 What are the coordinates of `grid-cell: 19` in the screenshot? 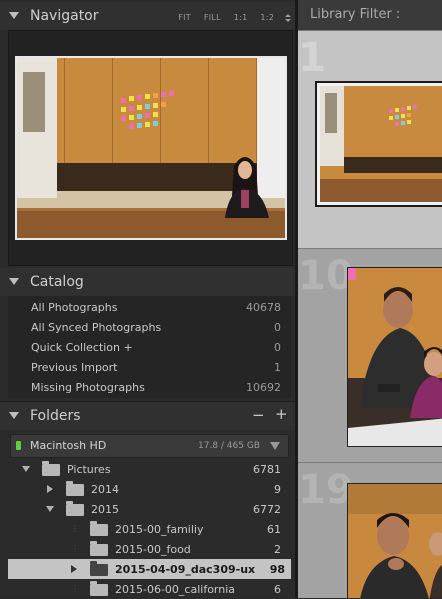 It's located at (370, 530).